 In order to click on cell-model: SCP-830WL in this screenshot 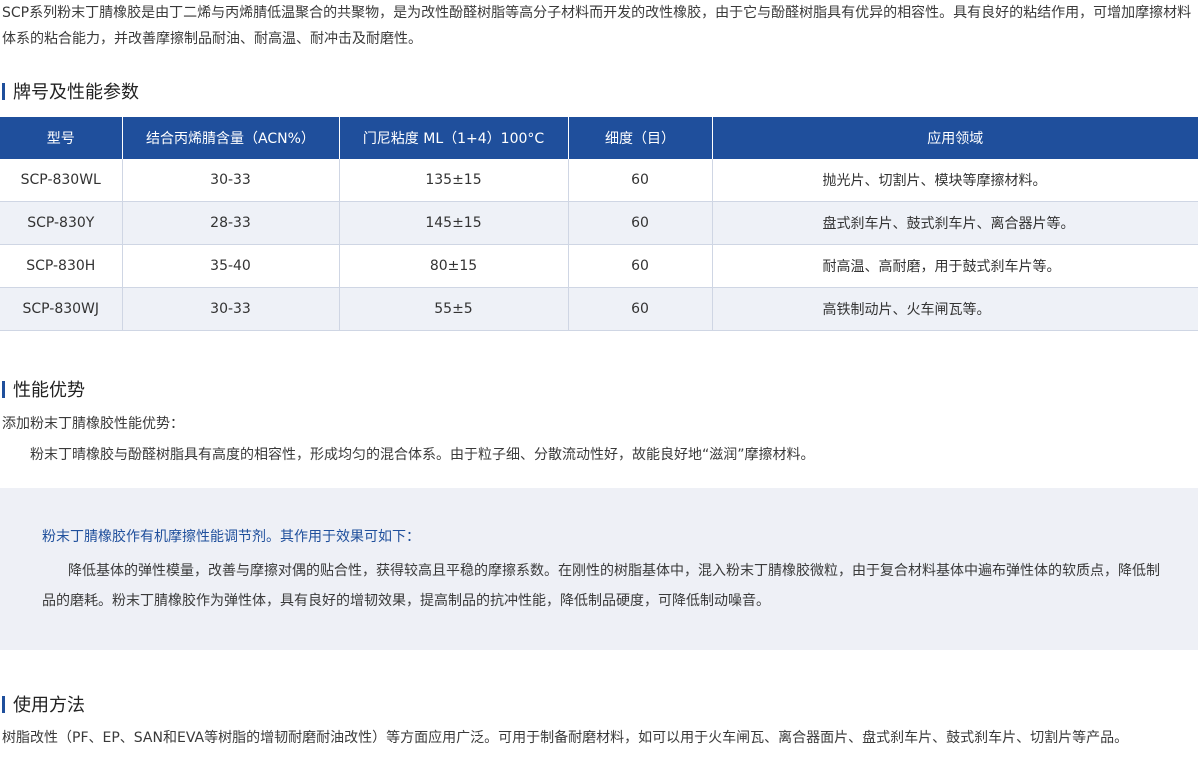, I will do `click(61, 180)`.